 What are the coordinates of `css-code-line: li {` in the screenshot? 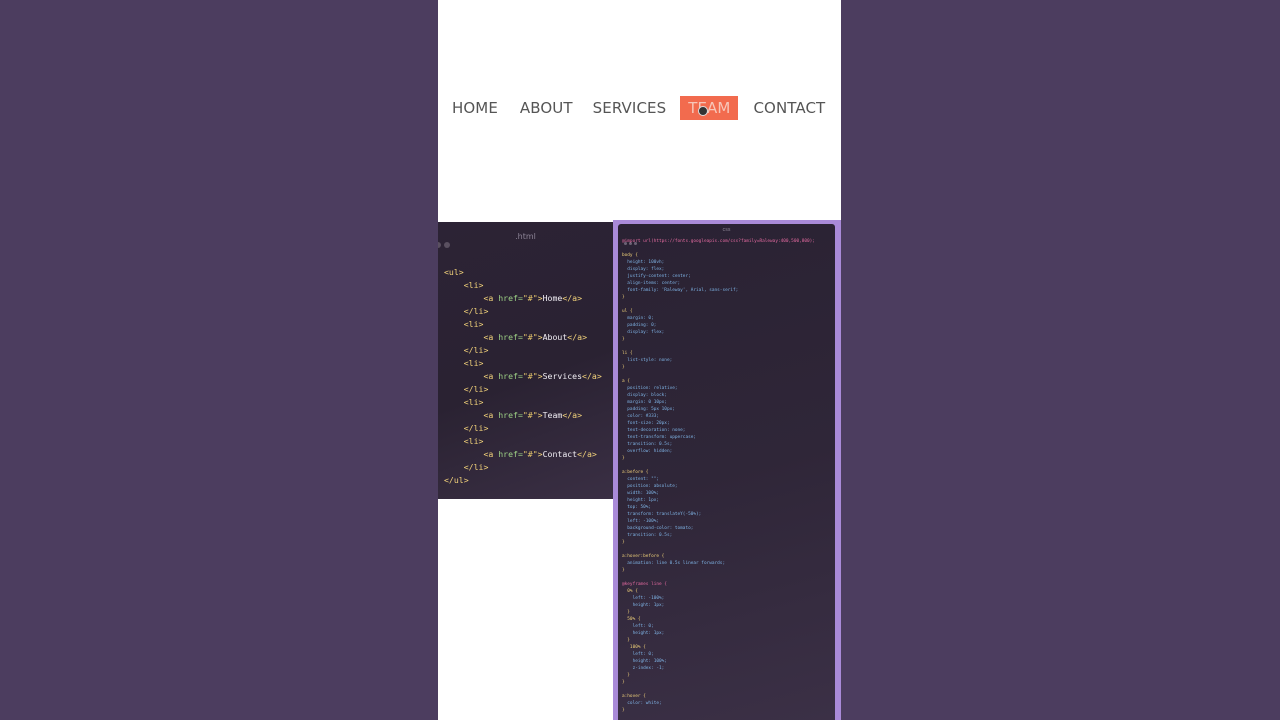 It's located at (627, 353).